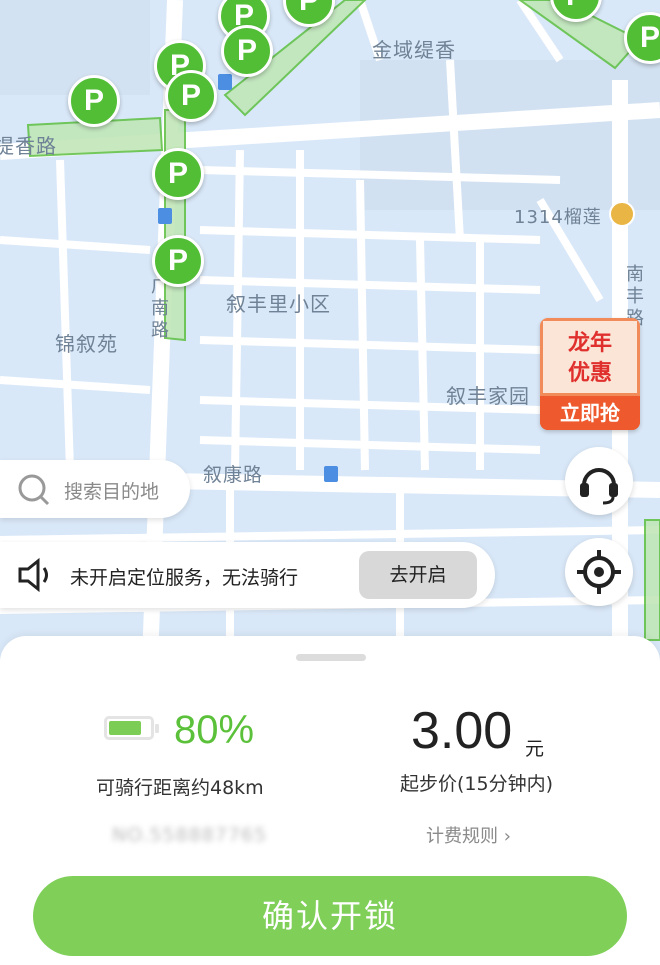 This screenshot has width=660, height=965. What do you see at coordinates (599, 486) in the screenshot?
I see `headset-icon` at bounding box center [599, 486].